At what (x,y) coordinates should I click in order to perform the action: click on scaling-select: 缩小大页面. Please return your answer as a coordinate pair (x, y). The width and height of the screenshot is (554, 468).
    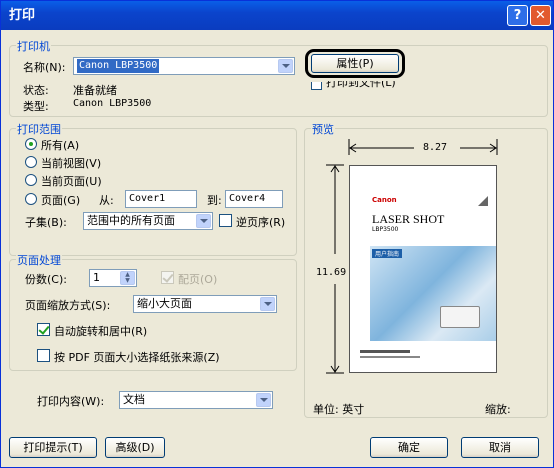
    Looking at the image, I should click on (205, 304).